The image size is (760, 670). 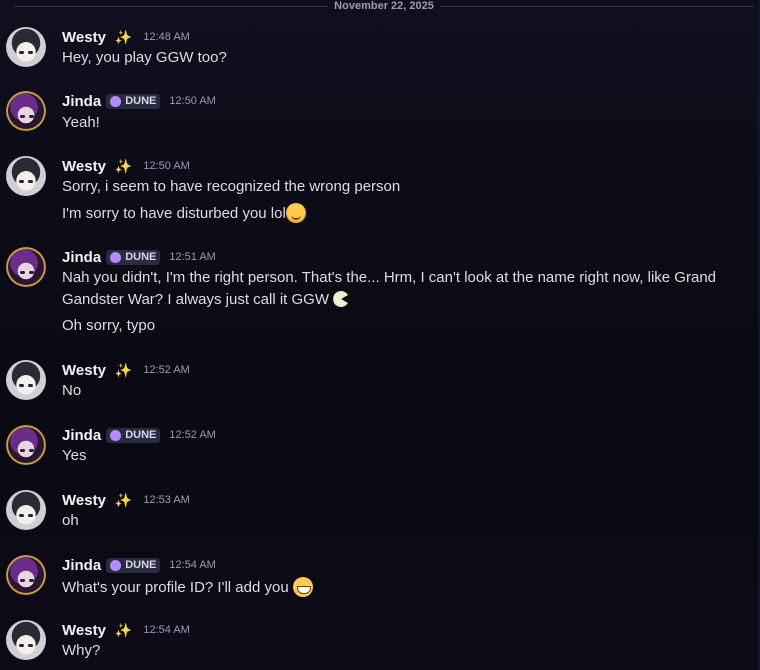 What do you see at coordinates (341, 299) in the screenshot?
I see `pacman-icon` at bounding box center [341, 299].